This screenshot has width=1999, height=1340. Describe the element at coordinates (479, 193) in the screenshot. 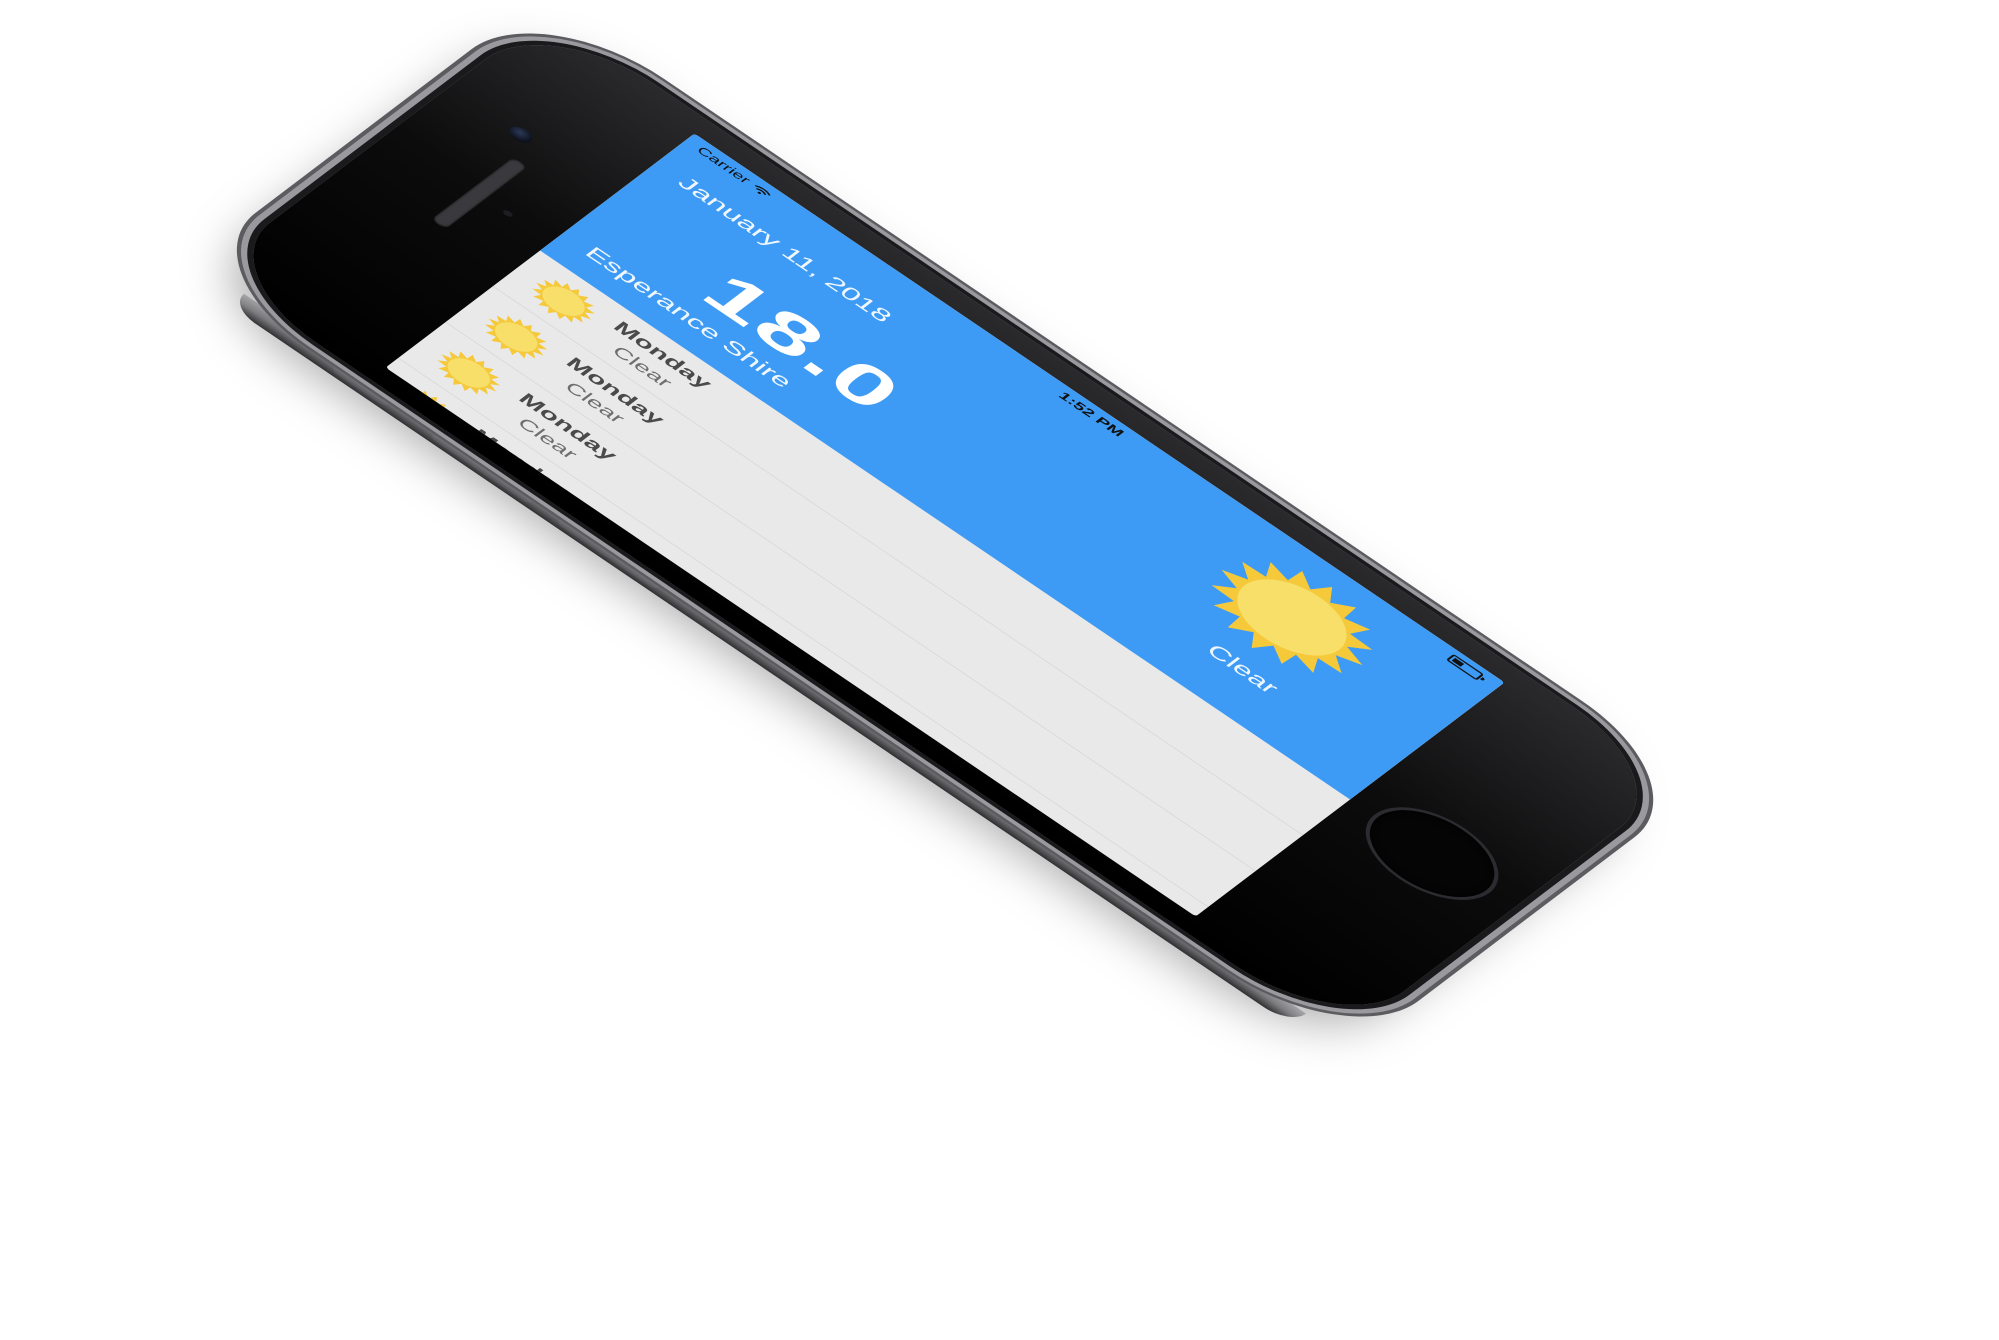

I see `earpiece-speaker` at that location.